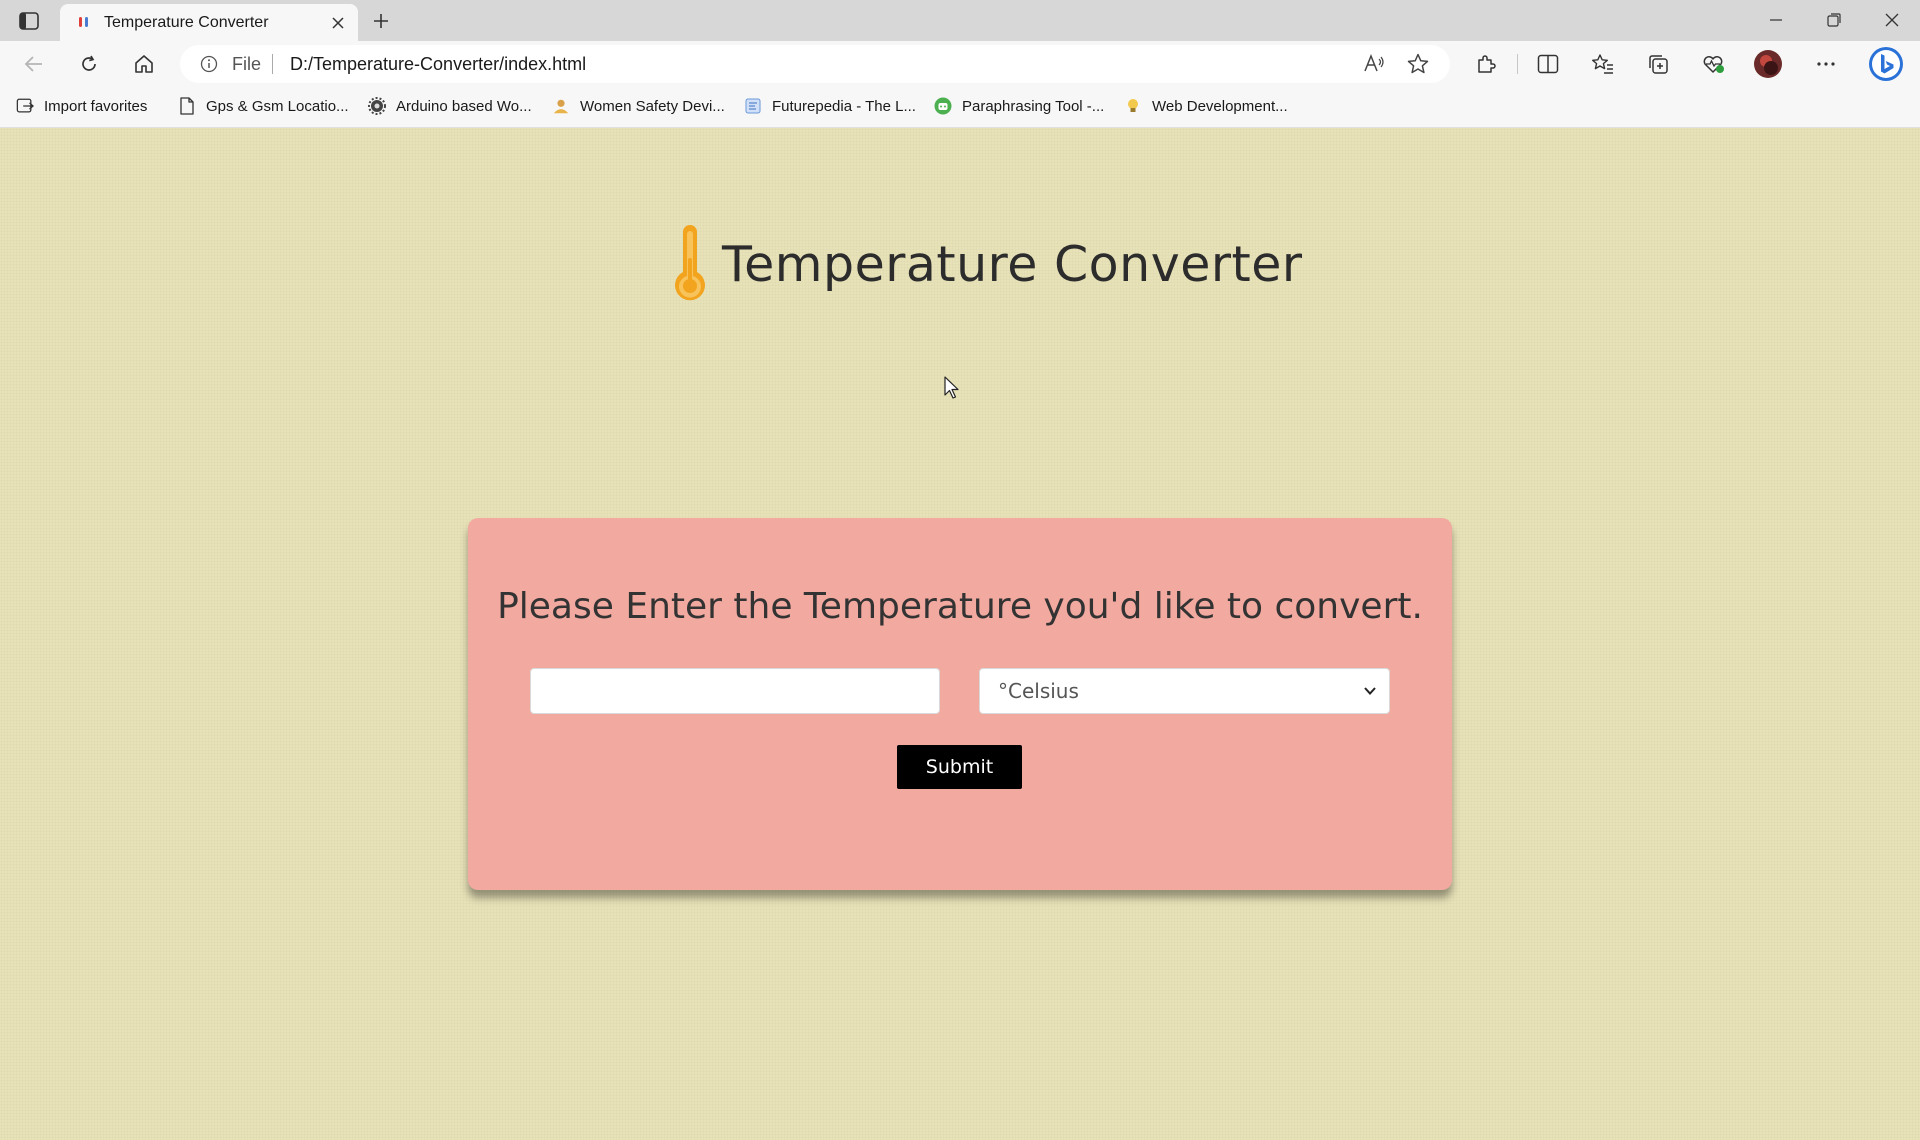 This screenshot has height=1140, width=1920. I want to click on page-title: Temperature Converter, so click(1012, 264).